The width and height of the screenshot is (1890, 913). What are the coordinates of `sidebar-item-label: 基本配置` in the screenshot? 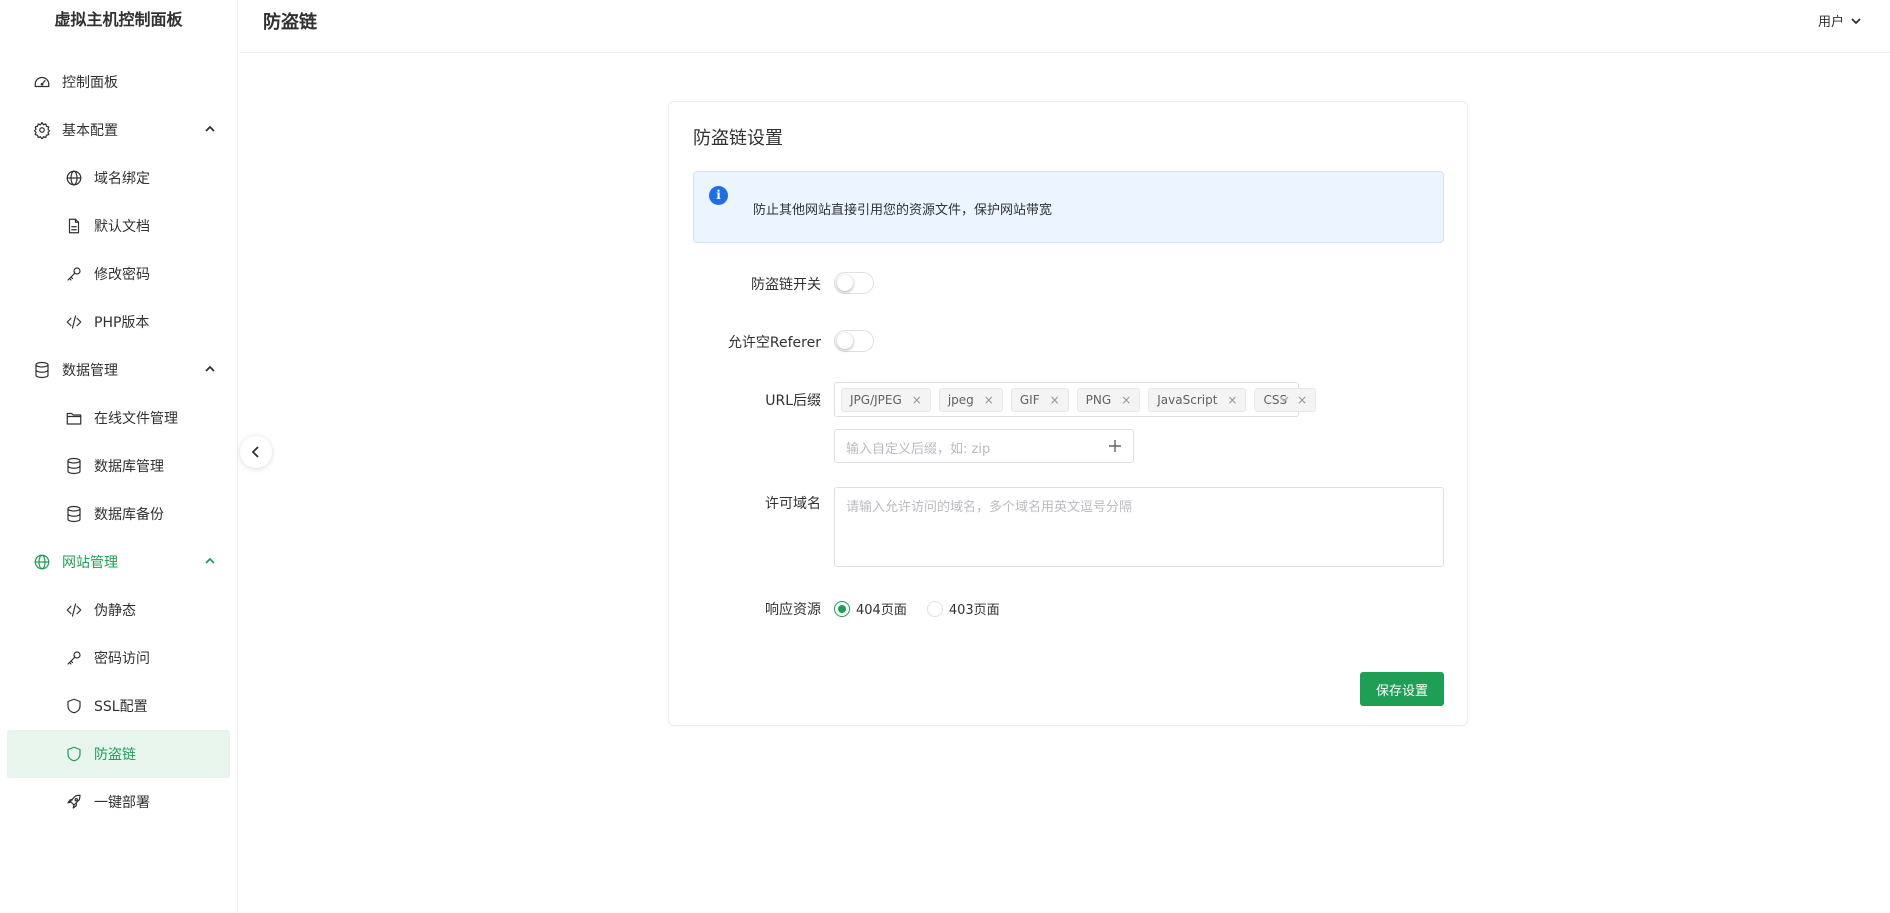 It's located at (90, 131).